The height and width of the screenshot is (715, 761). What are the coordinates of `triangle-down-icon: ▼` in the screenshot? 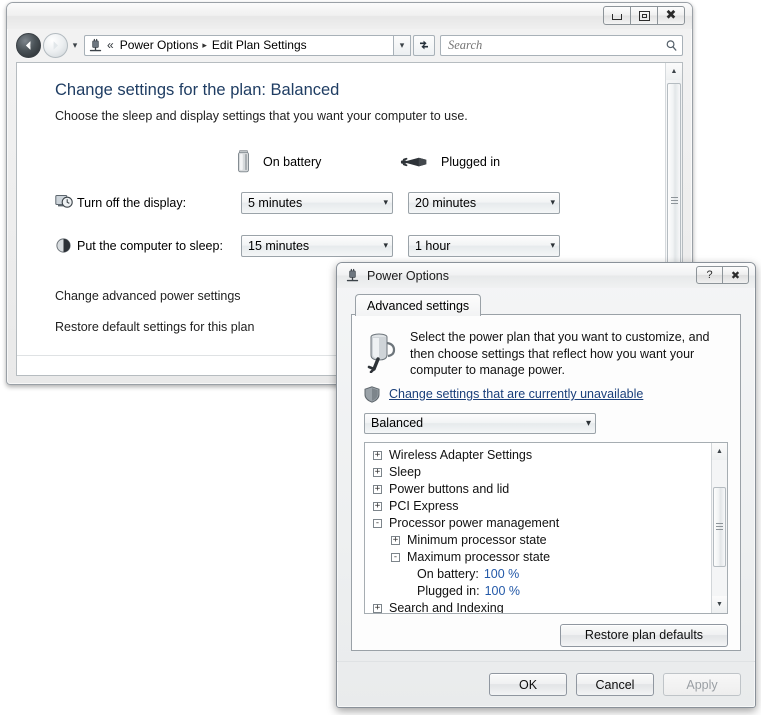 It's located at (719, 604).